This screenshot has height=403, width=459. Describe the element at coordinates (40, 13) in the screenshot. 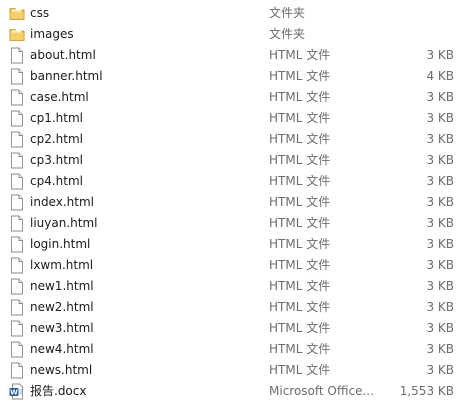

I see `file-name: css` at that location.